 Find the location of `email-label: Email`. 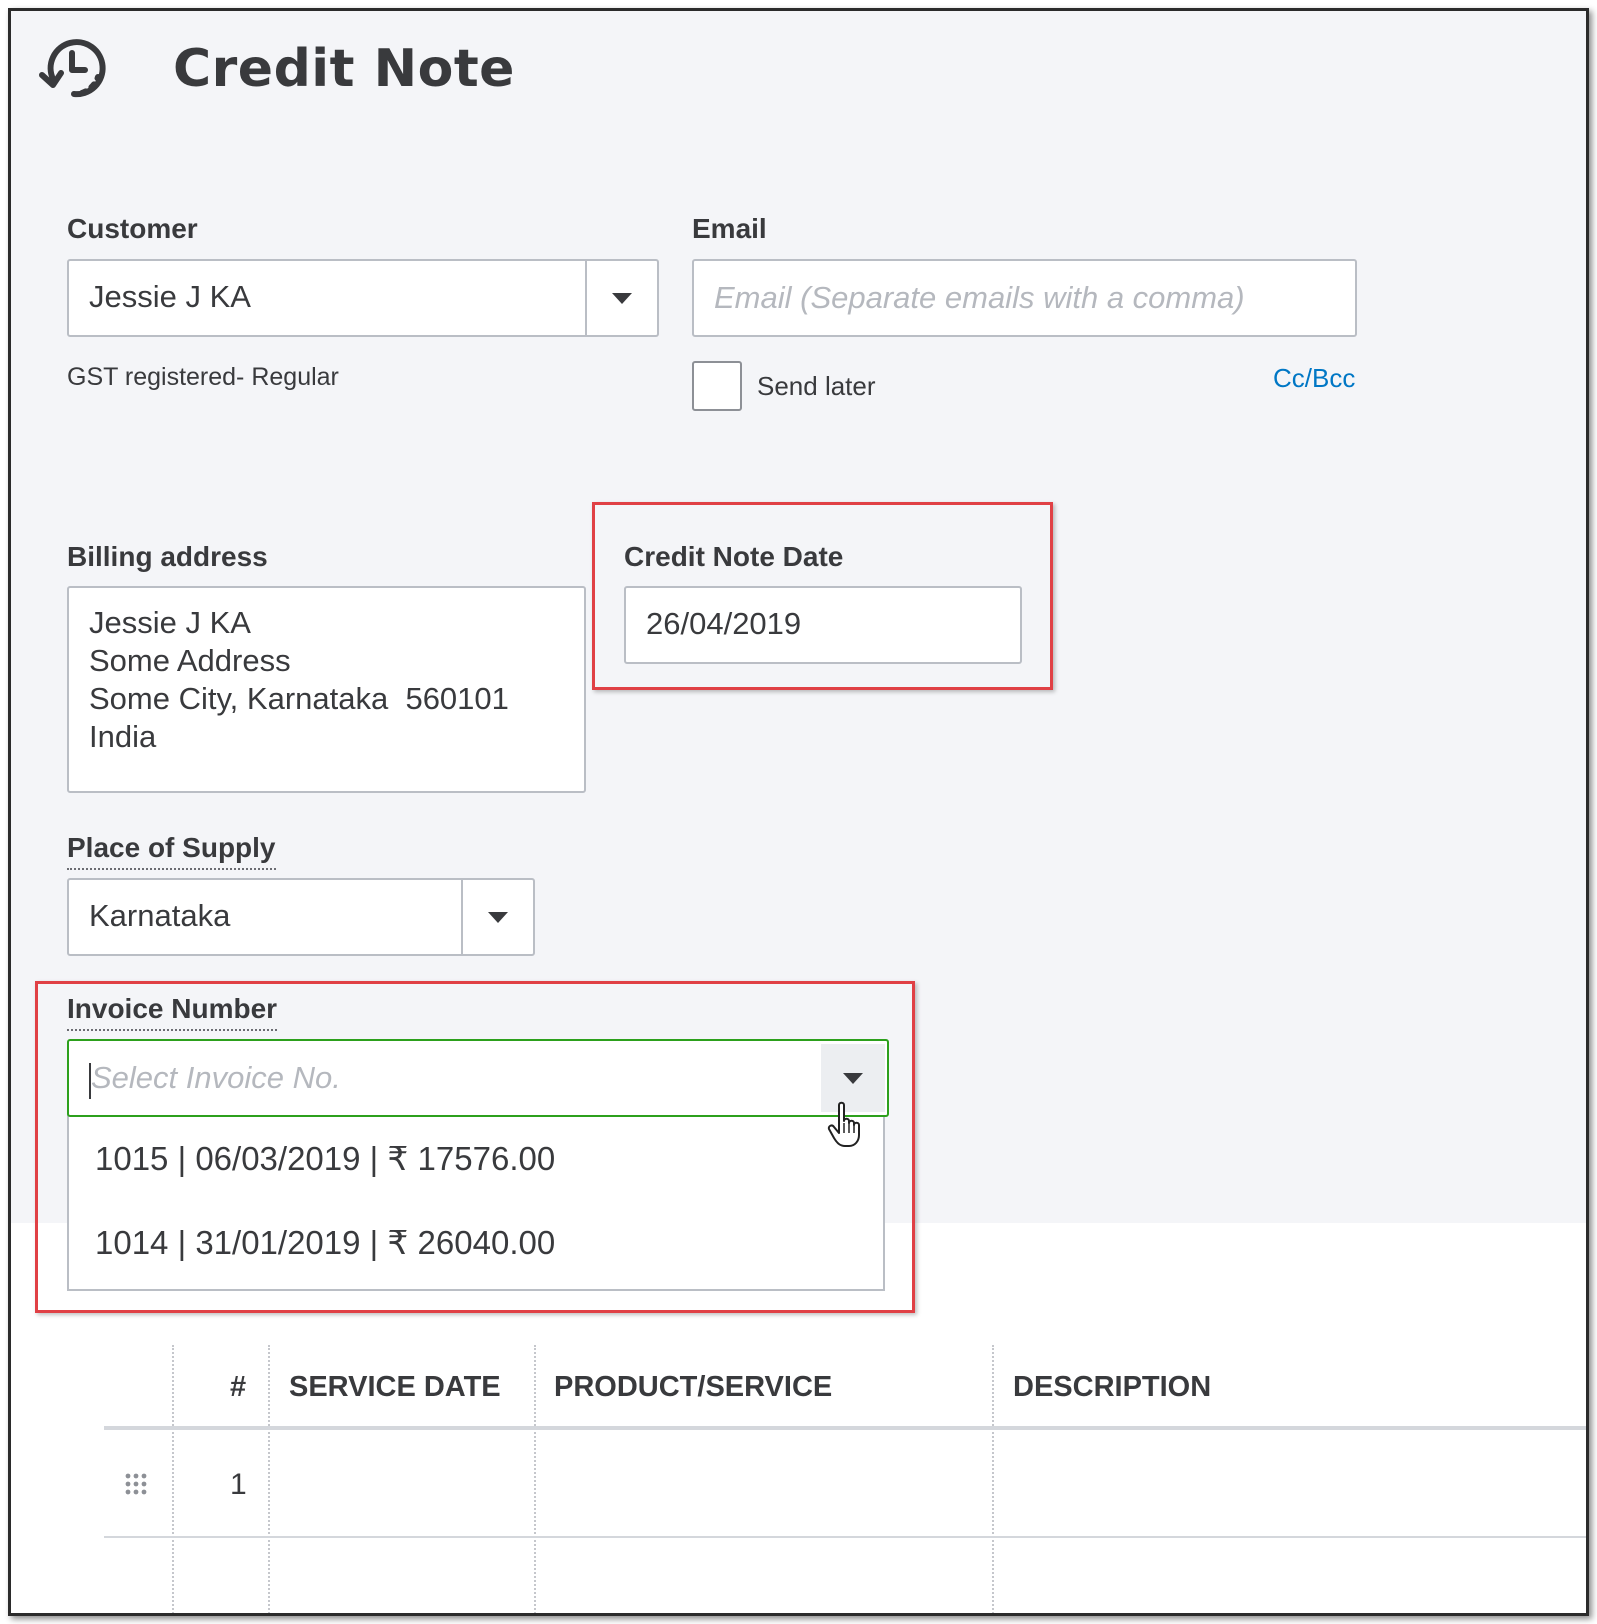

email-label: Email is located at coordinates (729, 228).